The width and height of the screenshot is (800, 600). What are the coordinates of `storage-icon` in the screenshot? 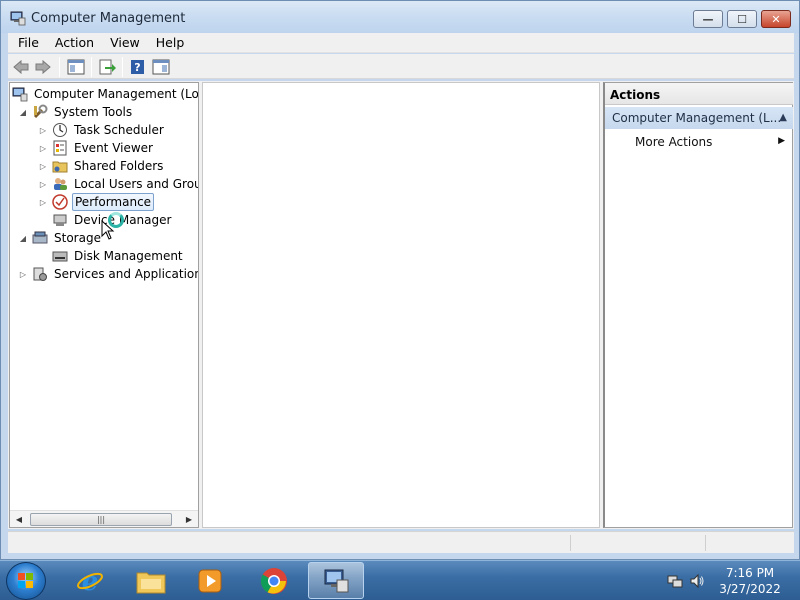 It's located at (40, 237).